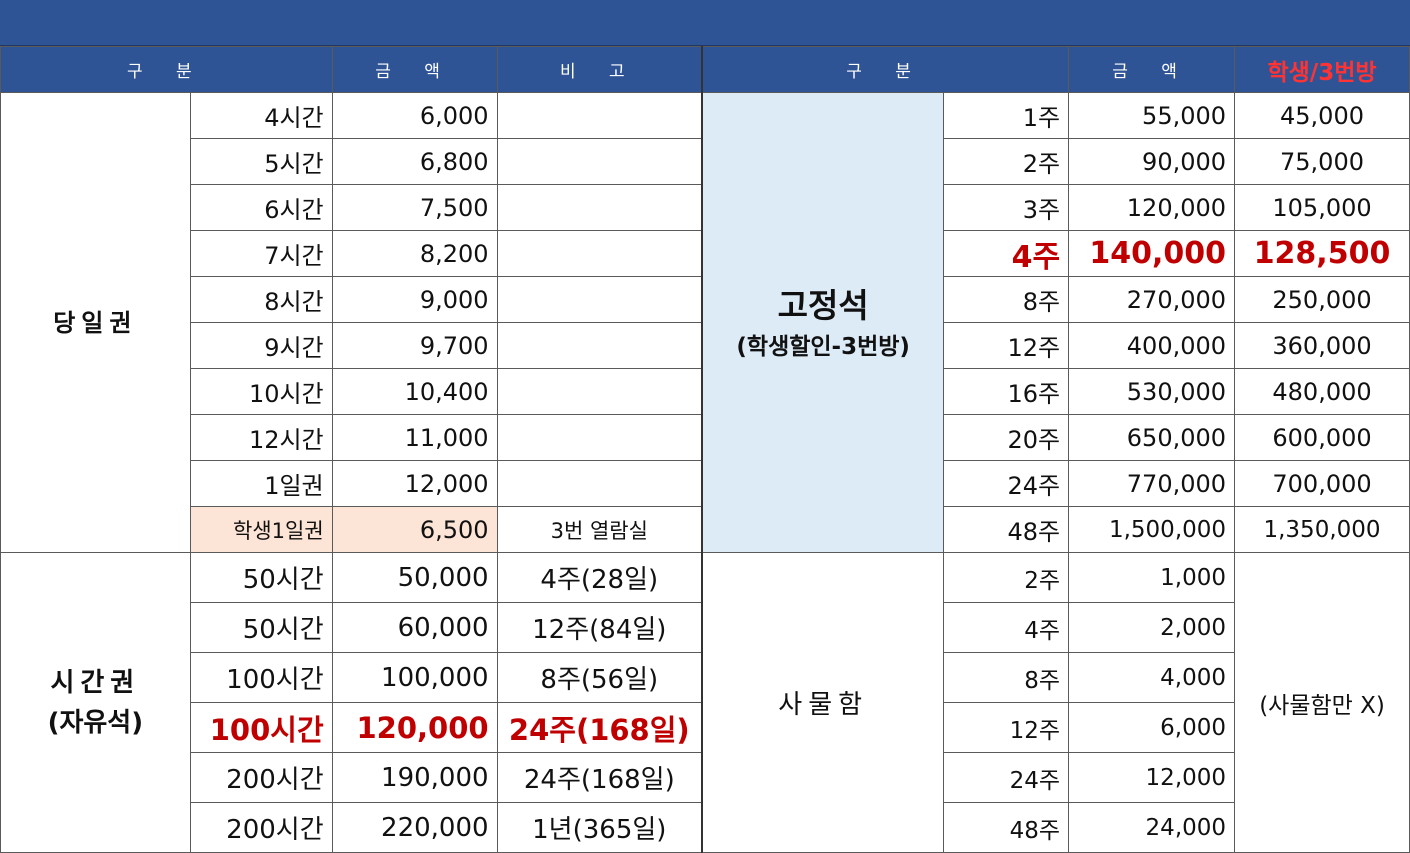 This screenshot has height=853, width=1410. I want to click on time-note-highlight: 24주(168일), so click(599, 727).